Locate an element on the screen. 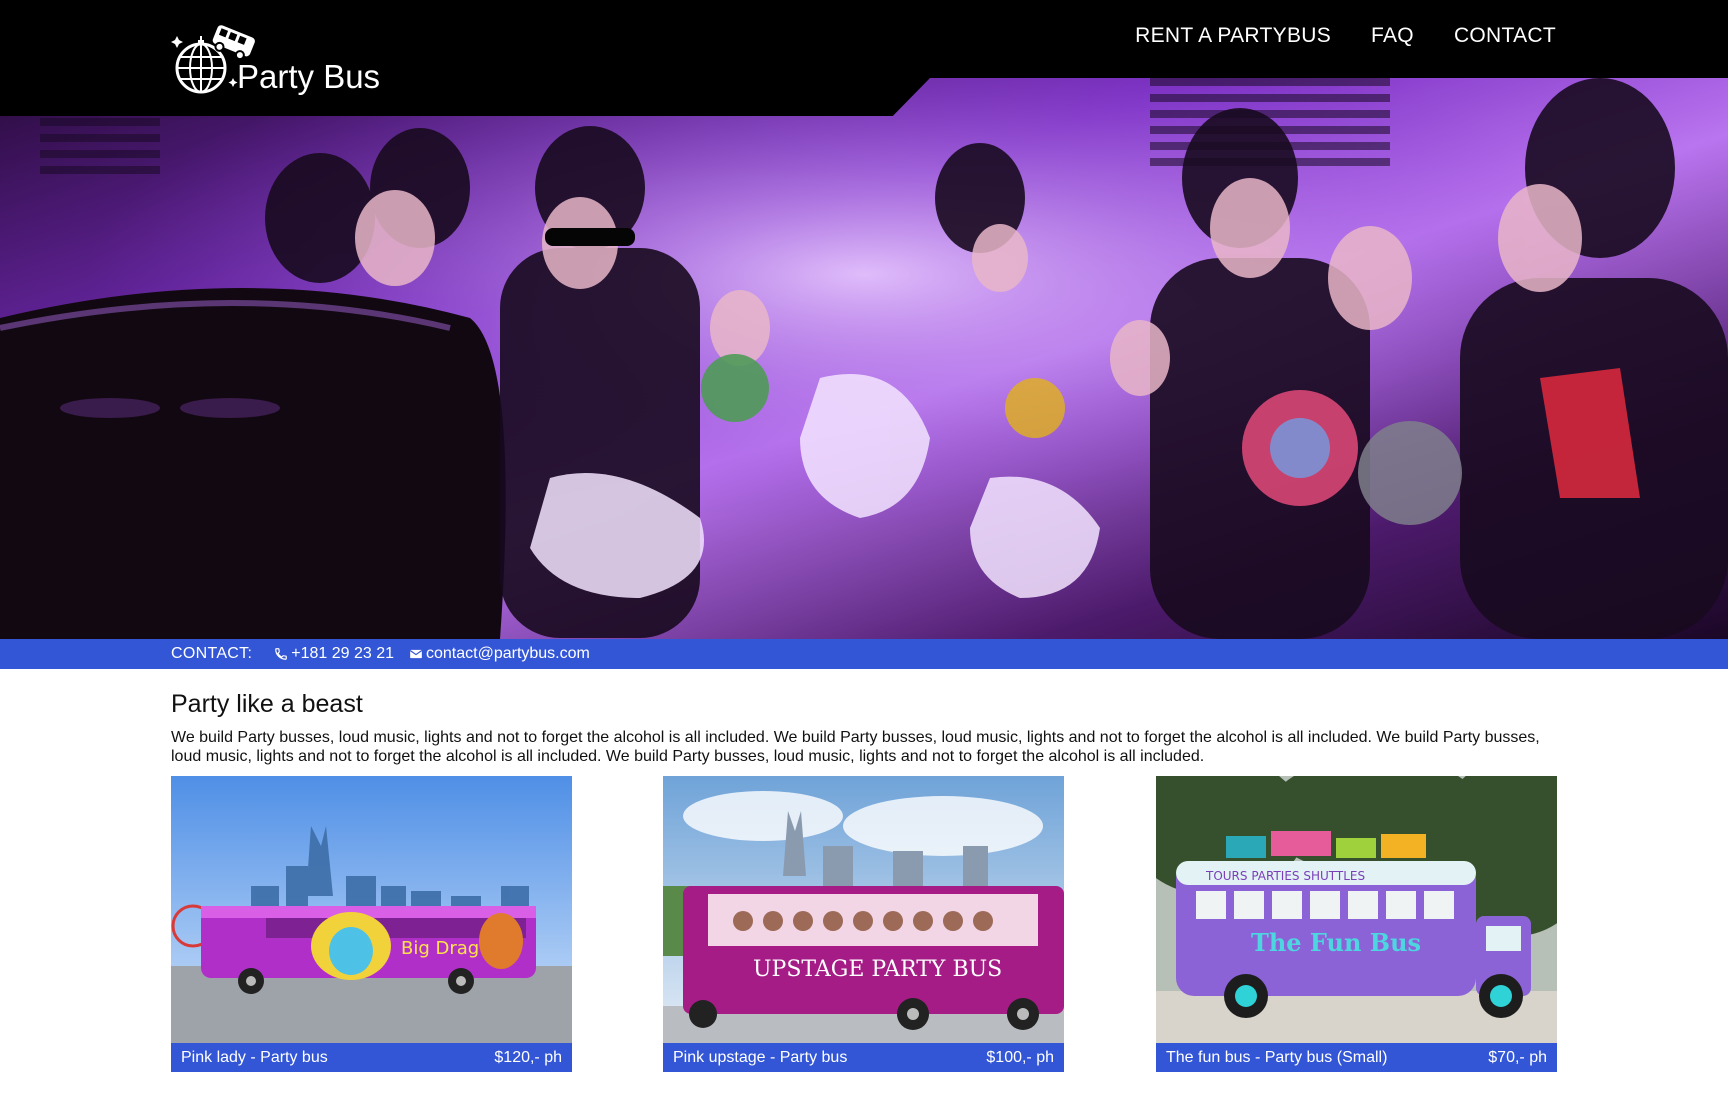 The height and width of the screenshot is (1117, 1728). nav-faq: FAQ is located at coordinates (1392, 36).